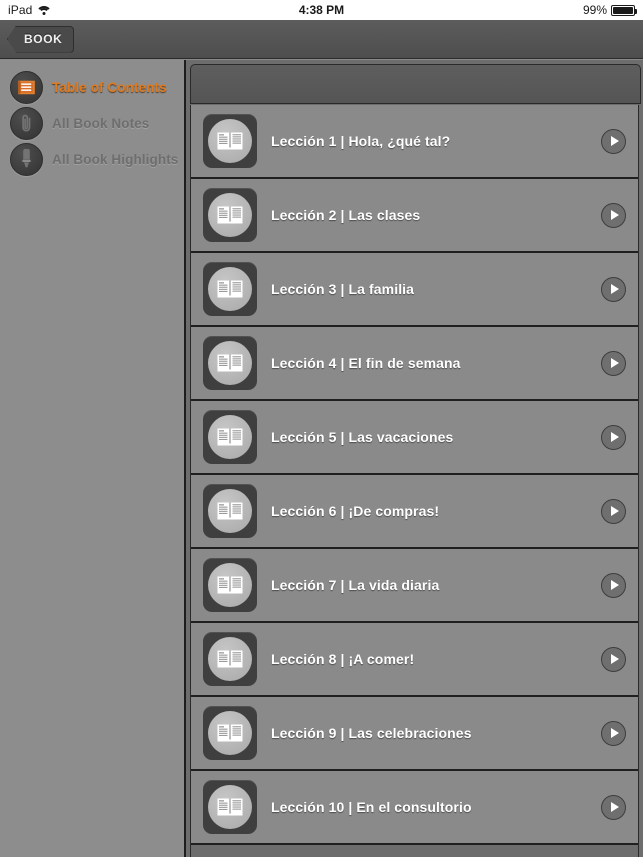 This screenshot has height=857, width=643. Describe the element at coordinates (26, 123) in the screenshot. I see `paperclip-icon` at that location.